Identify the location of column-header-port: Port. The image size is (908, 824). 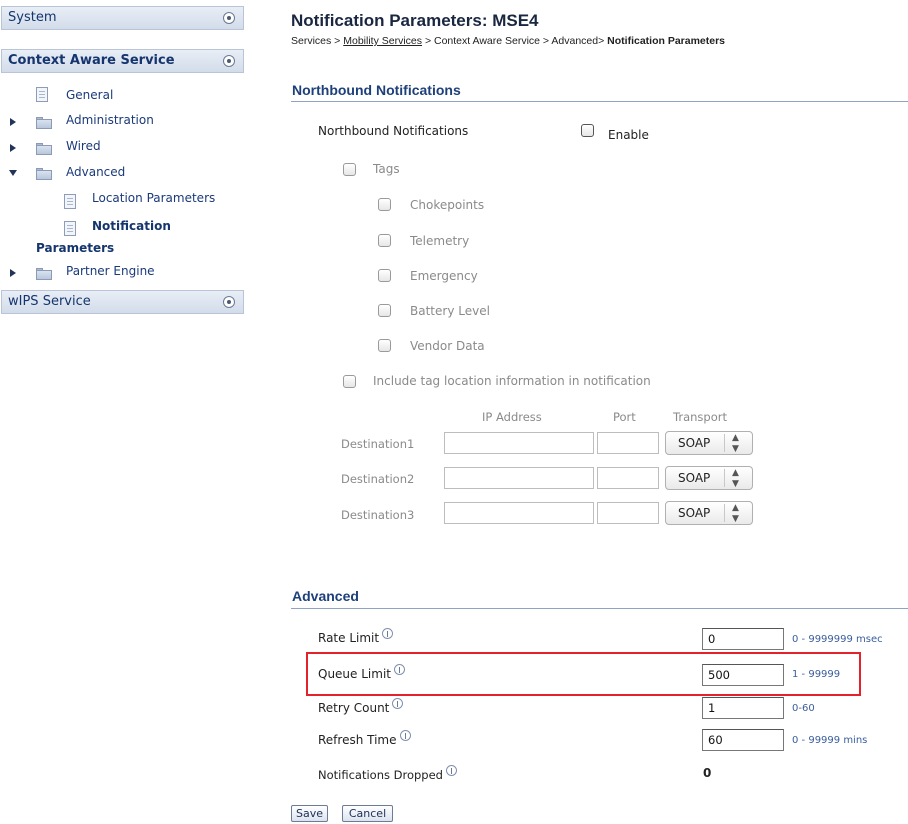
(624, 417).